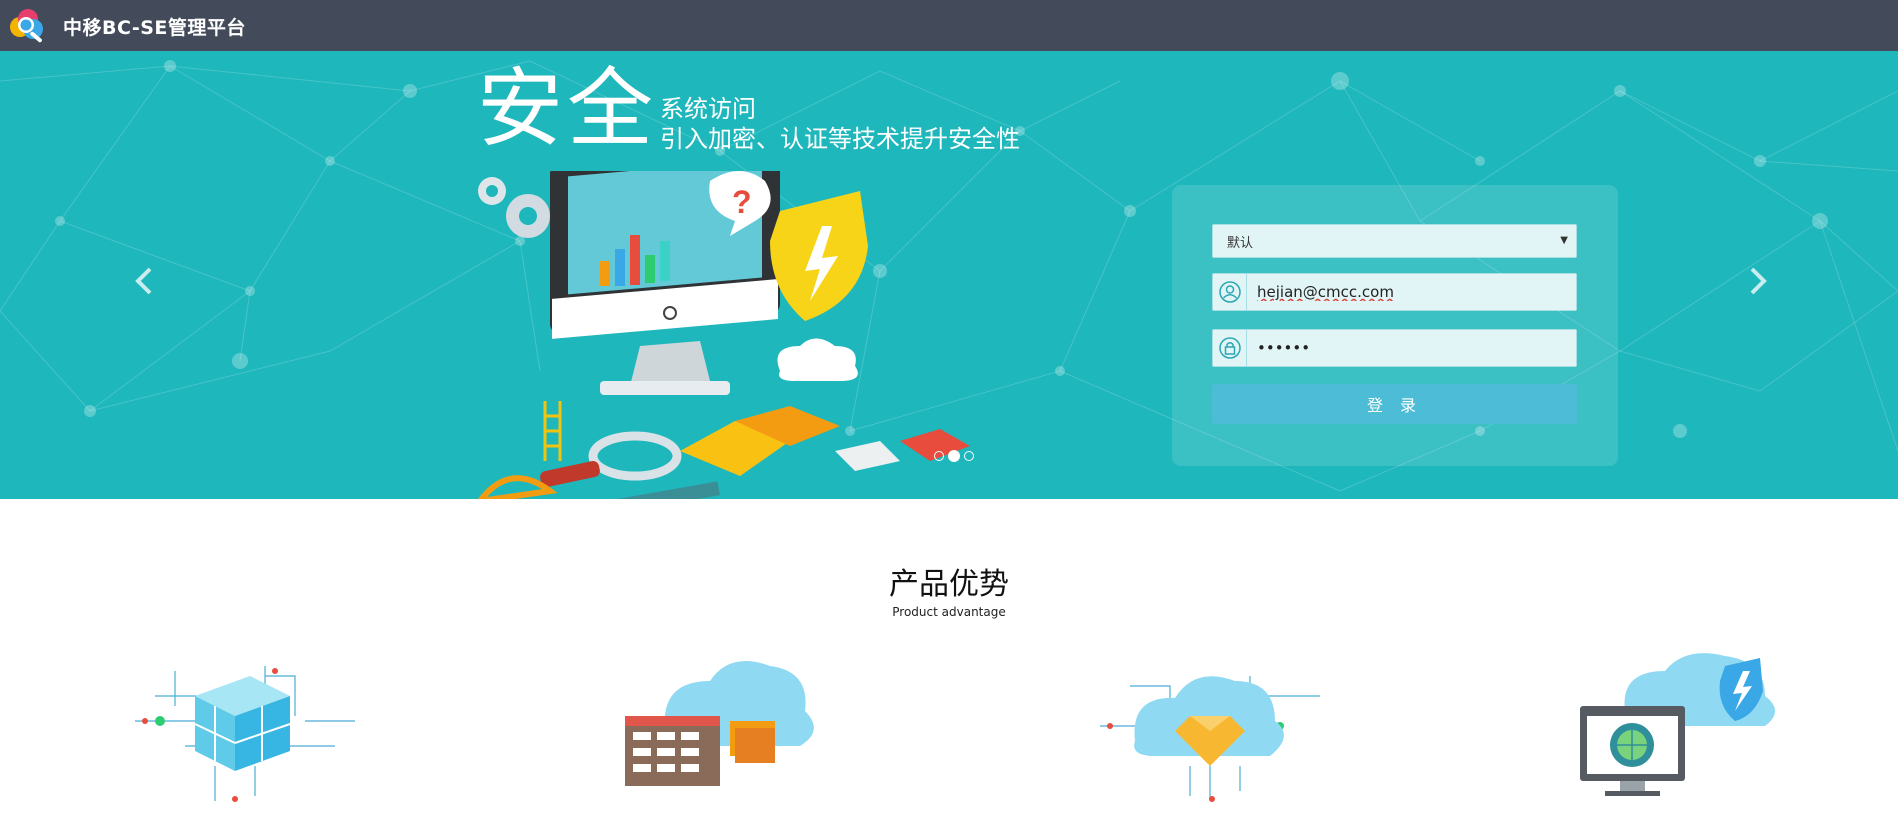 The image size is (1898, 813). I want to click on logo-icon, so click(29, 25).